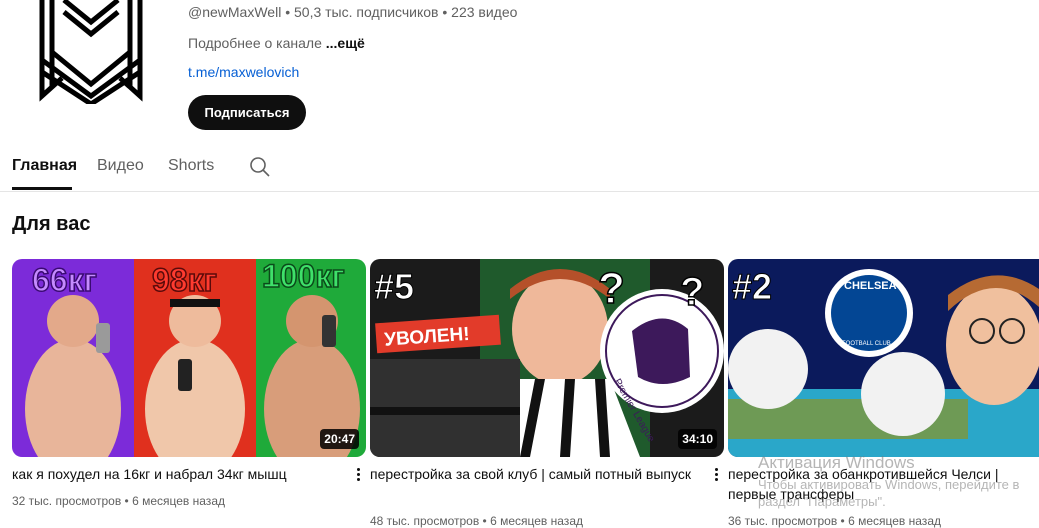 The width and height of the screenshot is (1039, 528). I want to click on search-icon, so click(260, 167).